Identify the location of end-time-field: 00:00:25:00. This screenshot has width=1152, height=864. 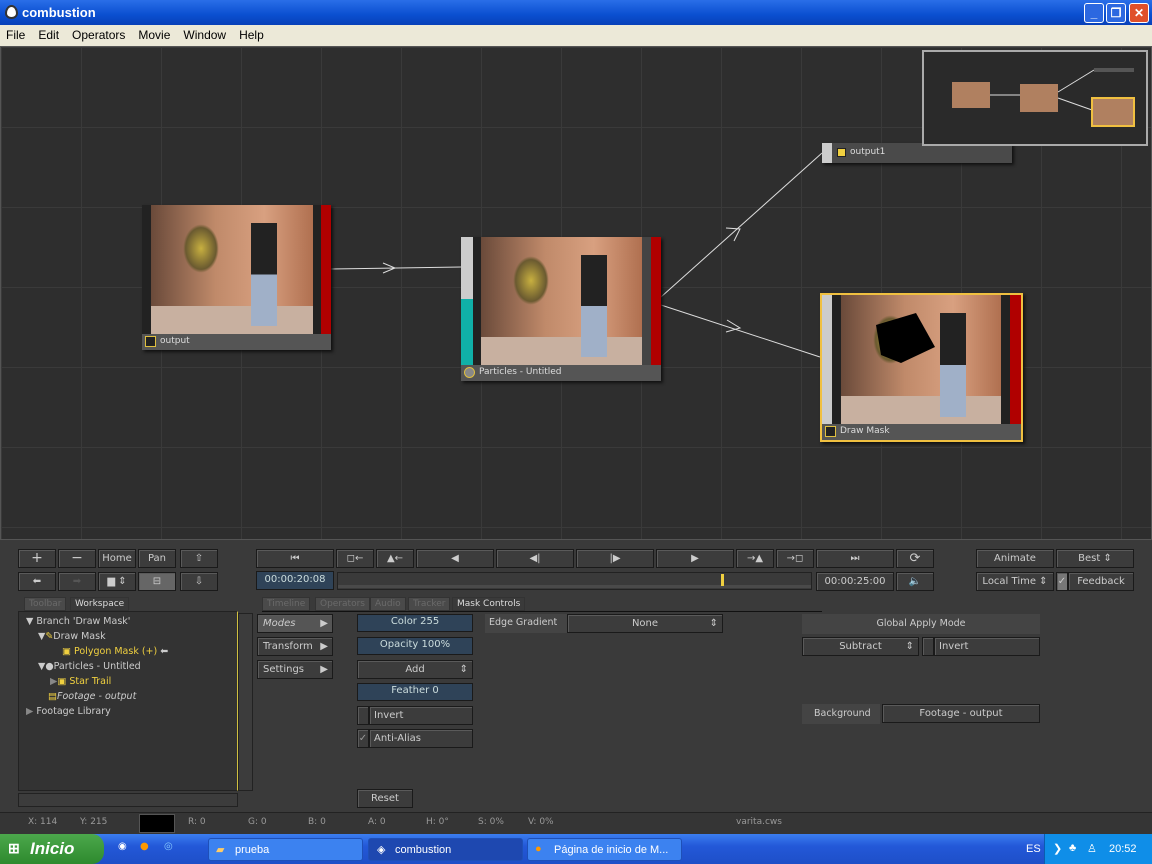
(855, 581).